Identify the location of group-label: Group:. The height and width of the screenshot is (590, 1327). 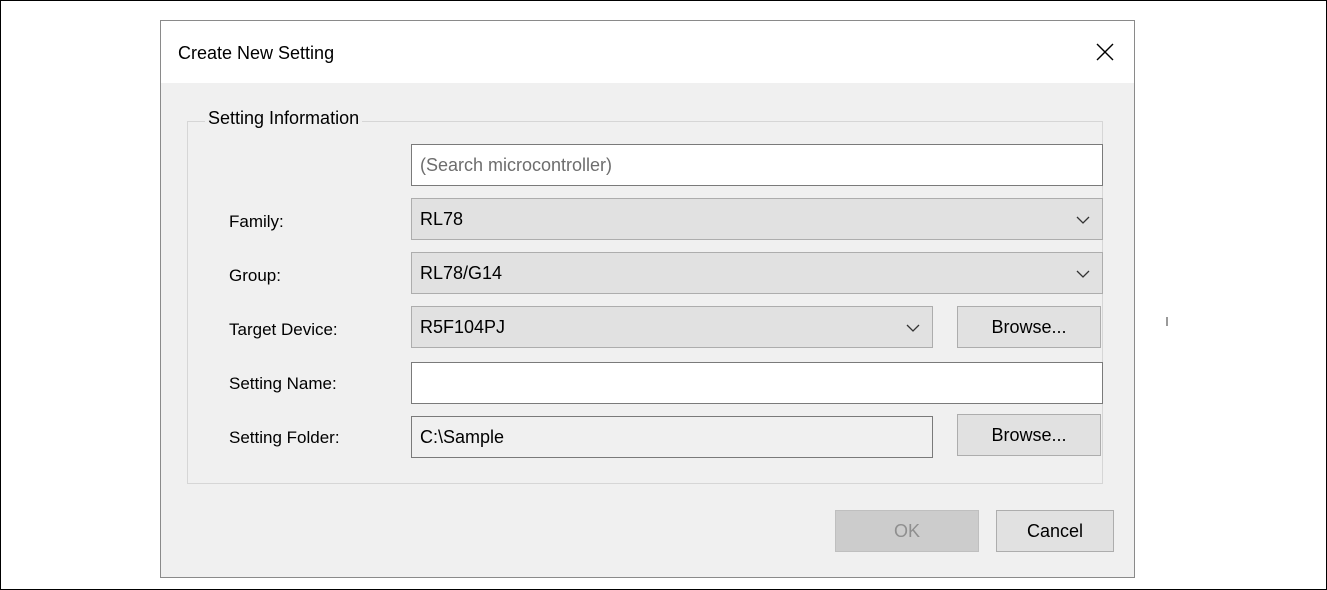
(255, 275).